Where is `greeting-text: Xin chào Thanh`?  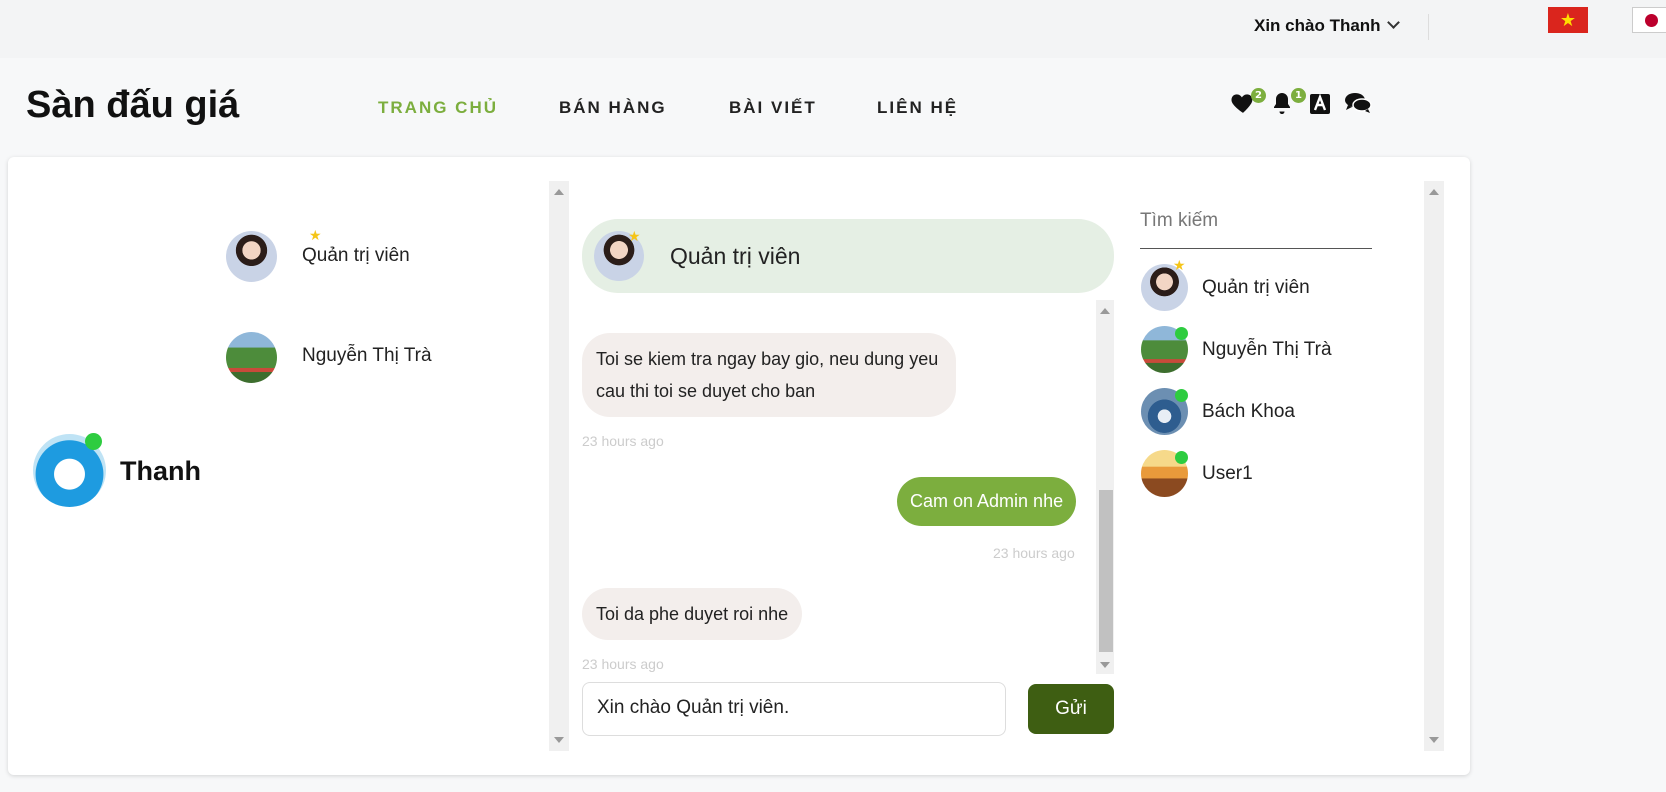
greeting-text: Xin chào Thanh is located at coordinates (1317, 25).